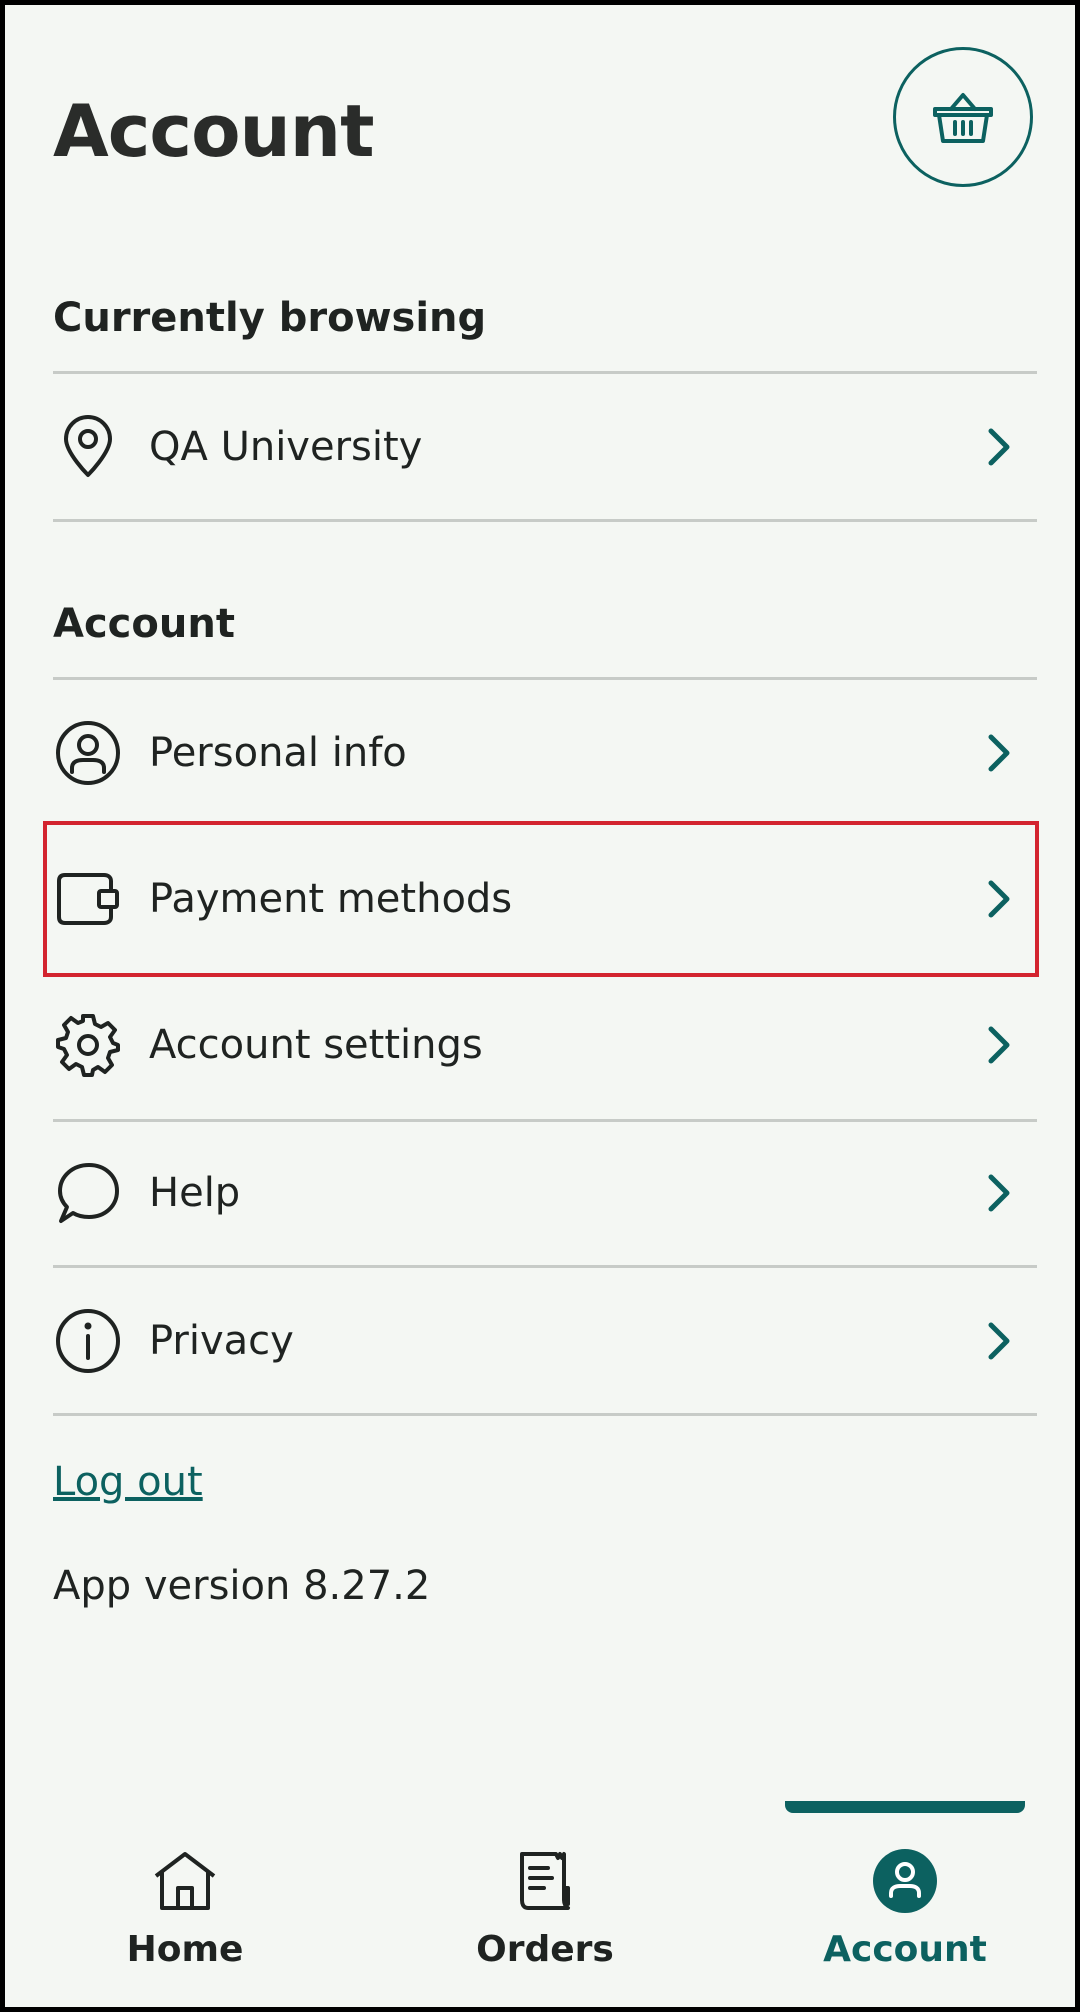  I want to click on page-title: Account, so click(213, 131).